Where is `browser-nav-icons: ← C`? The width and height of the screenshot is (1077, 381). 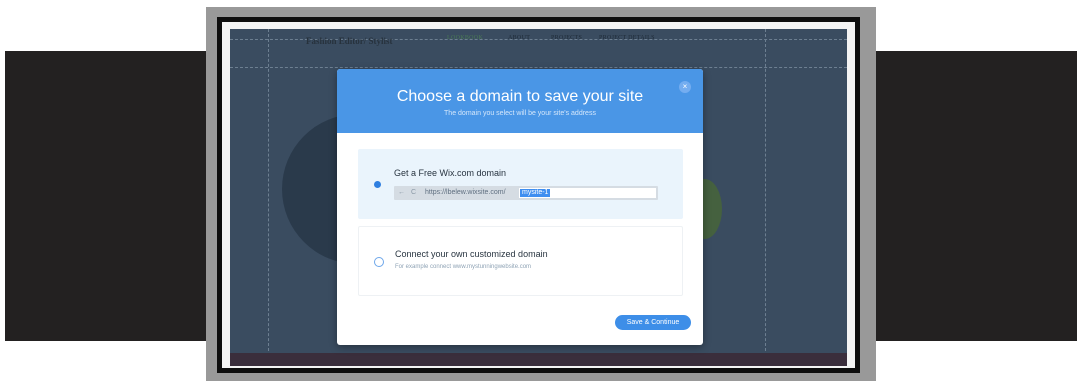
browser-nav-icons: ← C is located at coordinates (408, 192).